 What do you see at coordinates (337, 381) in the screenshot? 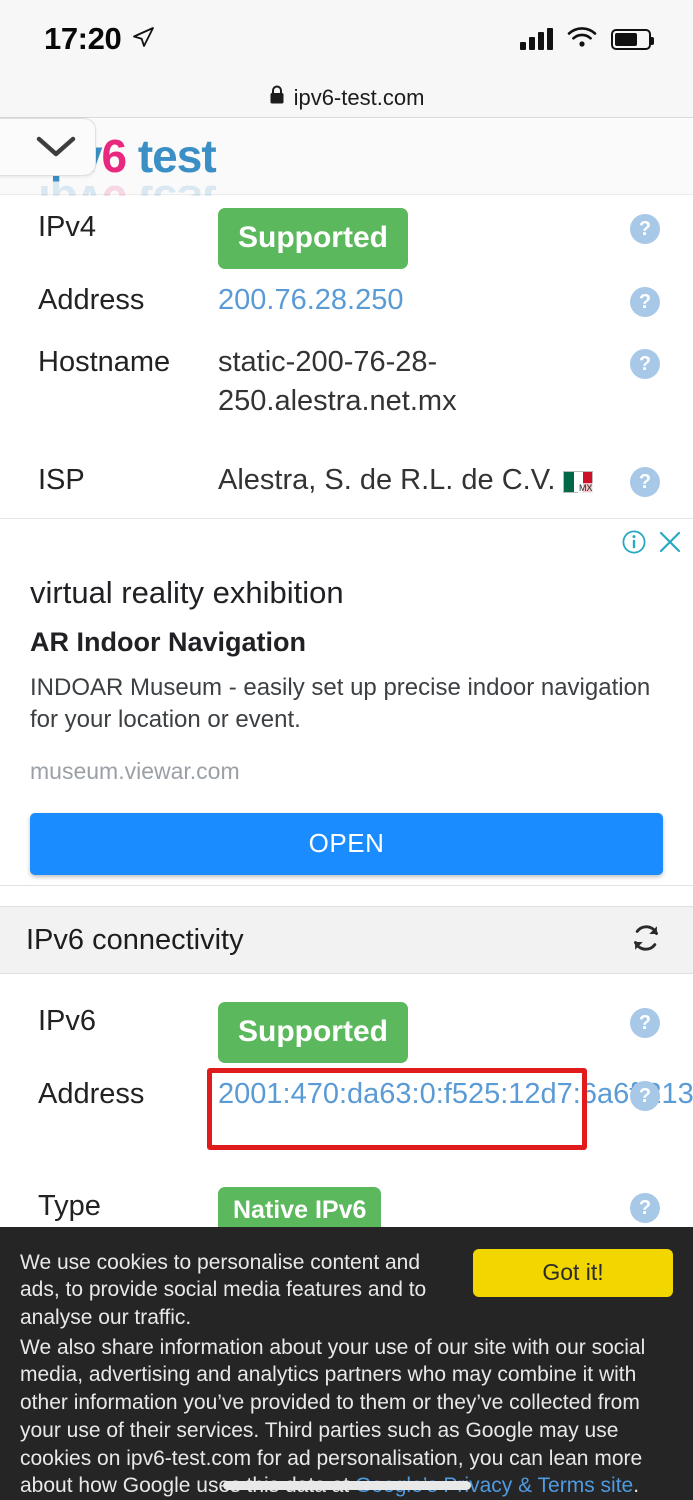
I see `hostname-value: static-200-76-28-250.alestra.net.mx` at bounding box center [337, 381].